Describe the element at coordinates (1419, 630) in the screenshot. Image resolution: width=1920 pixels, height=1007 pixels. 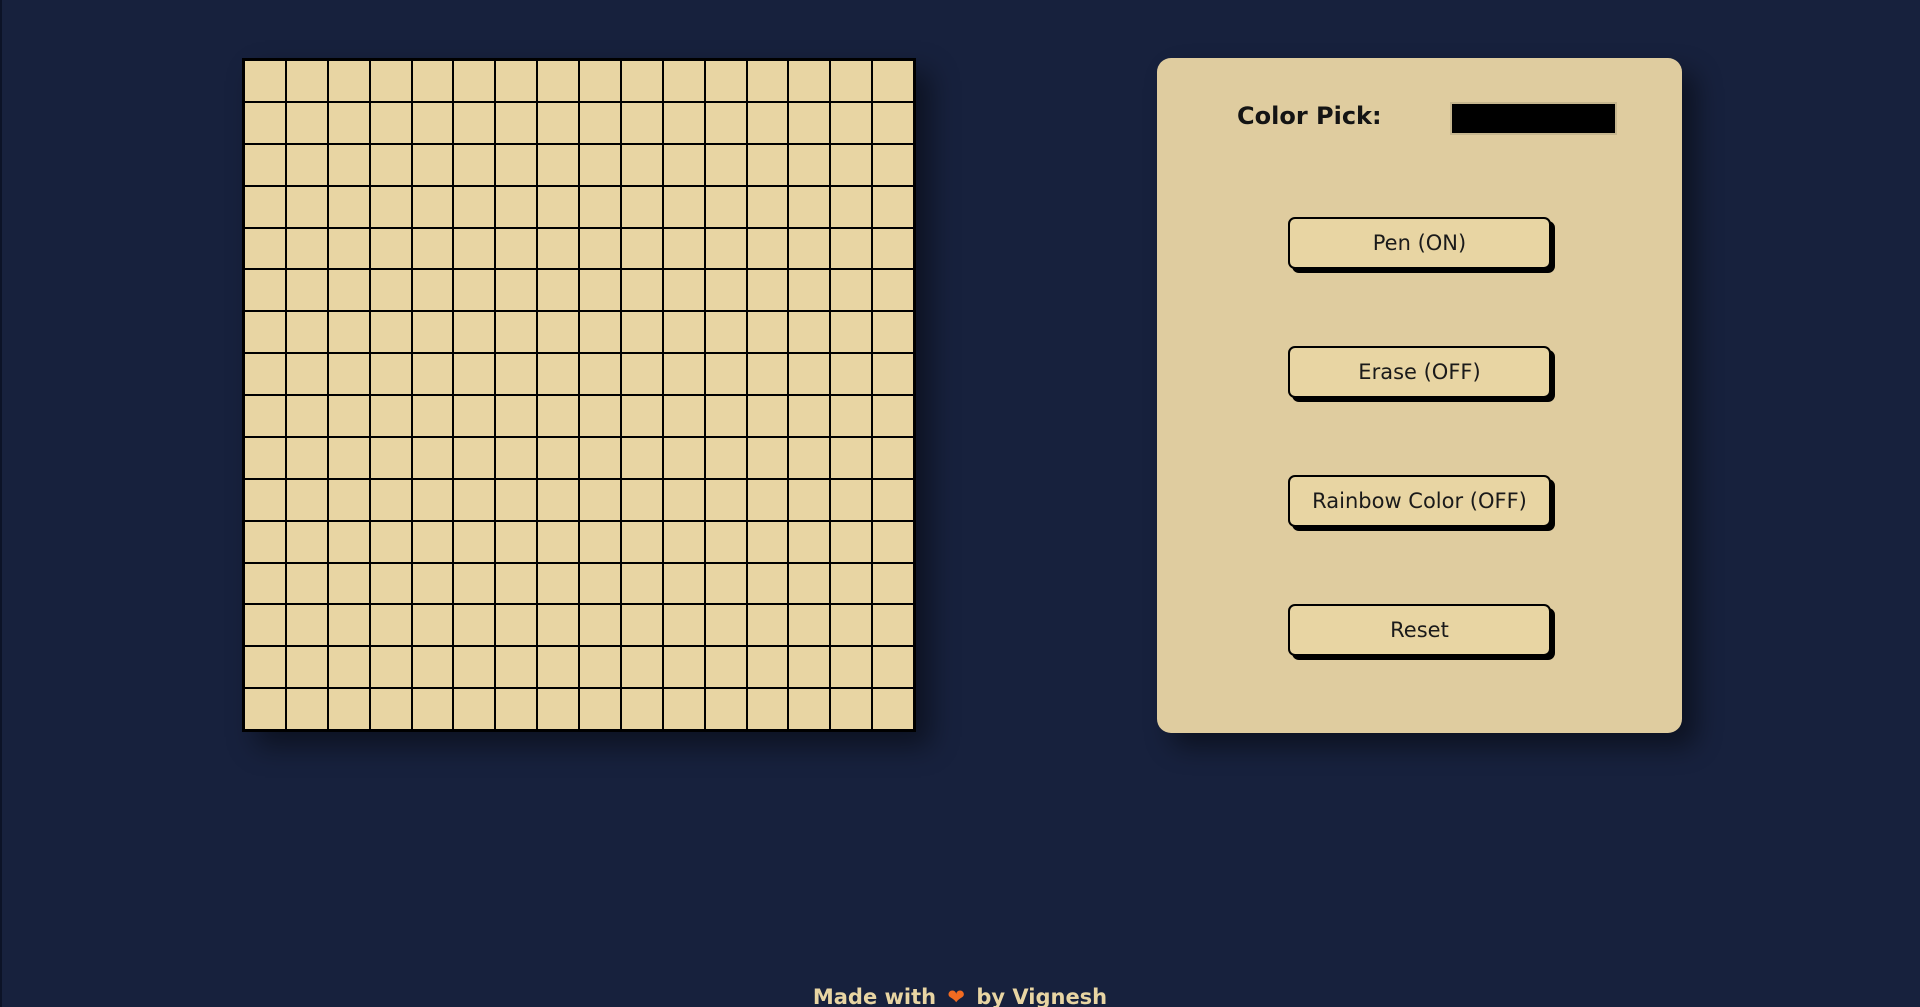
I see `reset-button: Reset` at that location.